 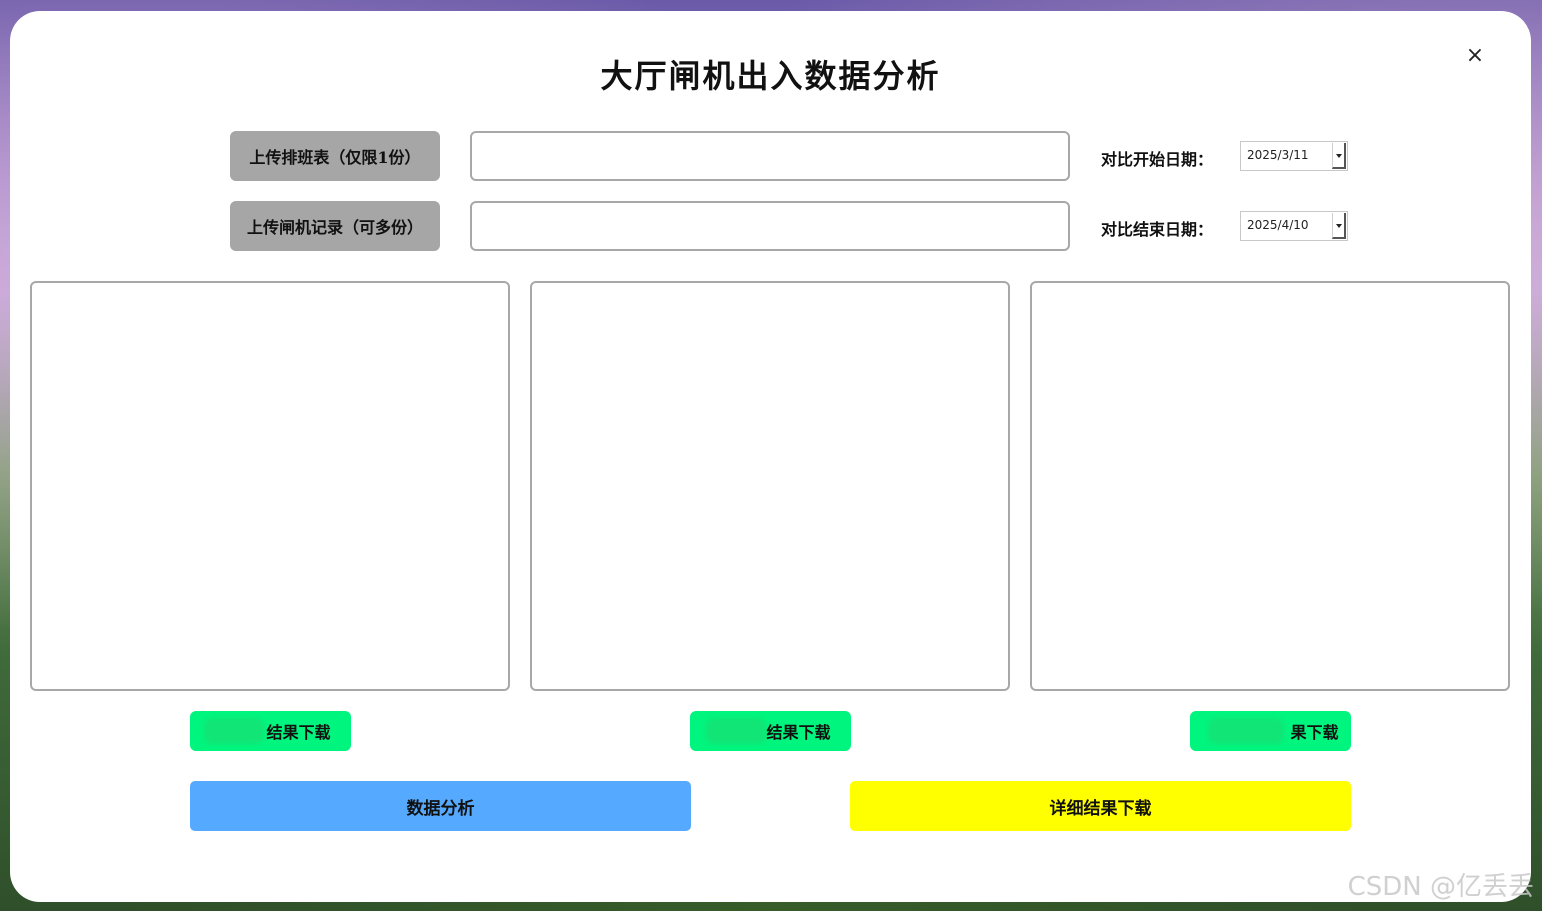 I want to click on upload-schedule-button: 上传排班表（仅限1份）, so click(x=335, y=156).